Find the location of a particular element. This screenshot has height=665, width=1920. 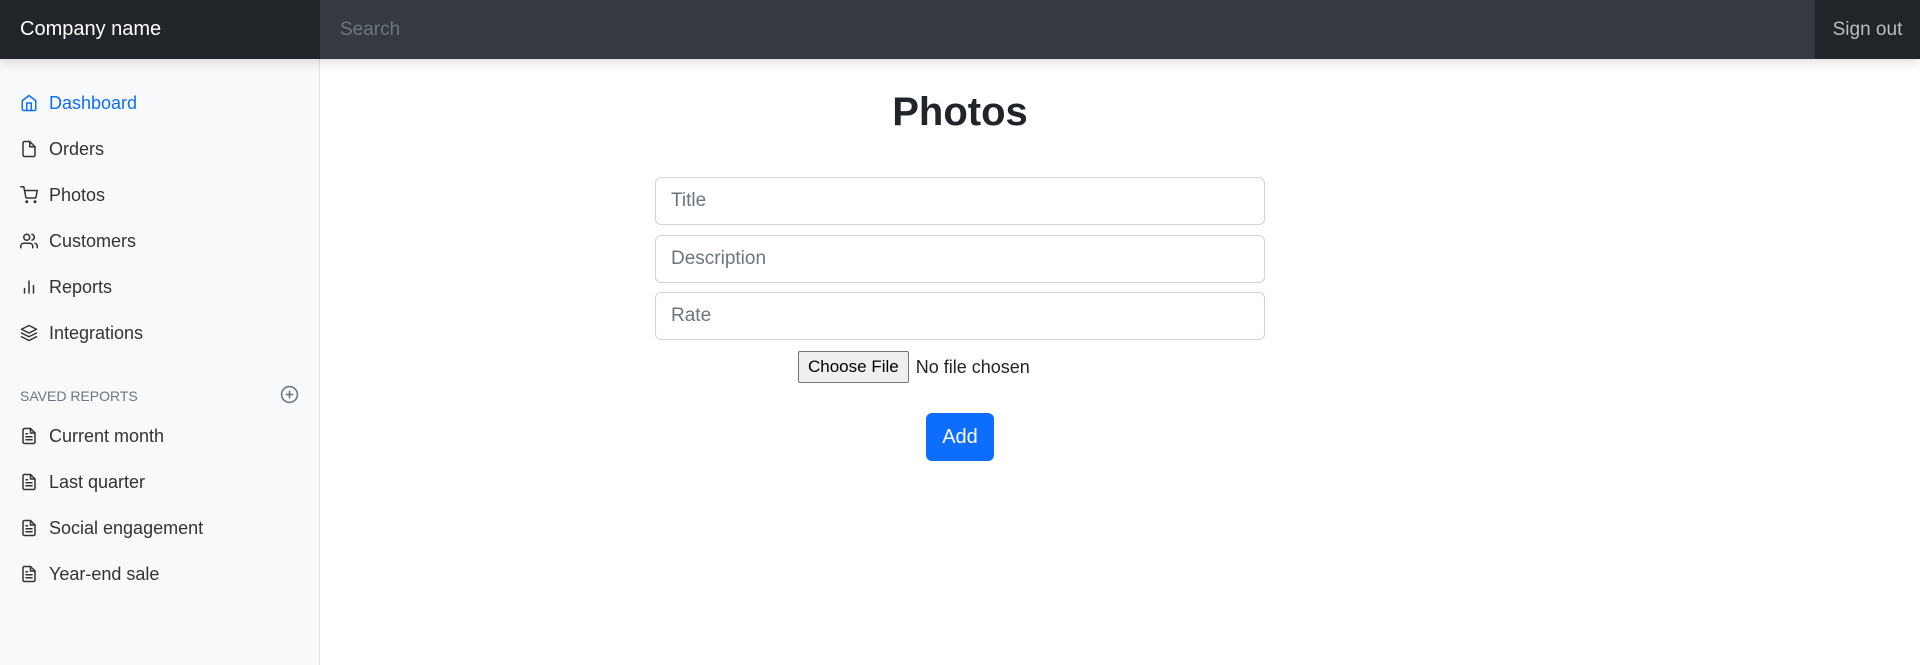

sidebar-item-photos: Photos is located at coordinates (159, 195).